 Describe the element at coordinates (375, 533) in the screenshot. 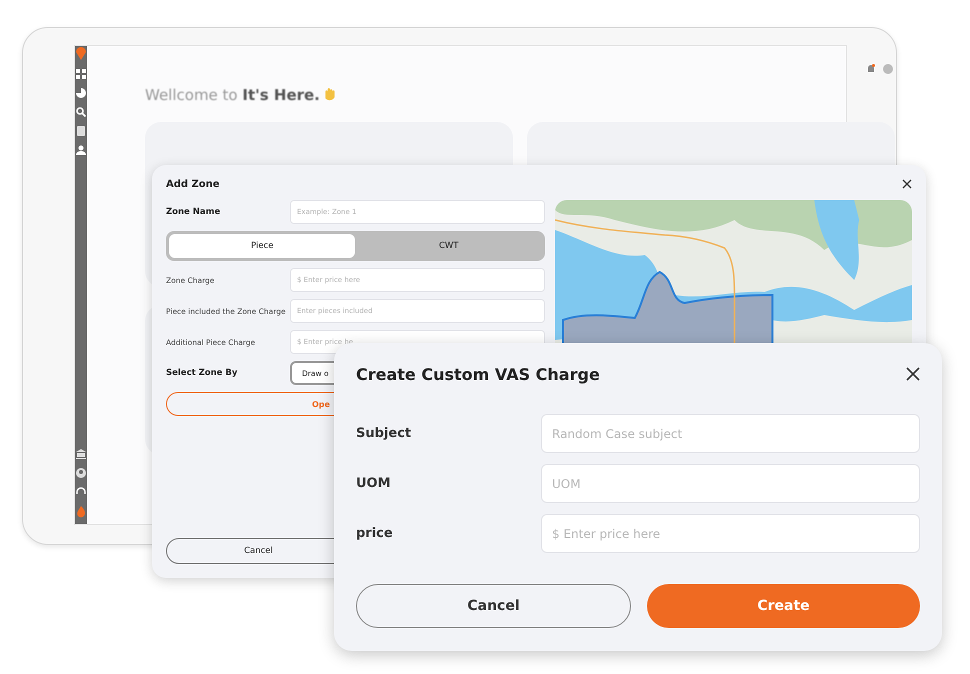

I see `field-label: price` at that location.